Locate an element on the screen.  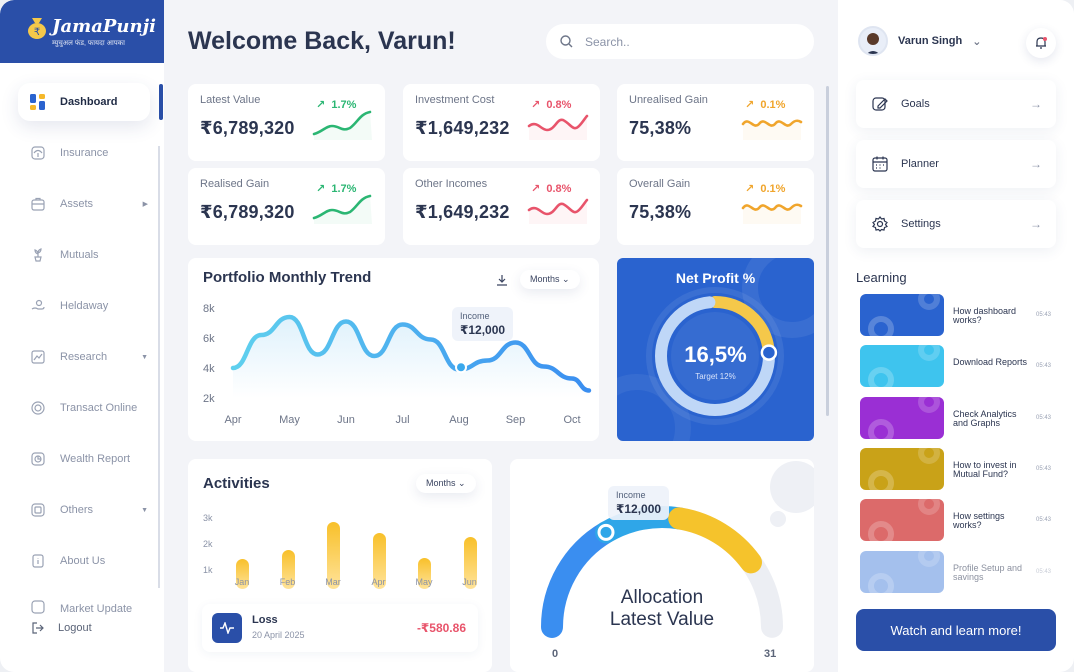
gauge-min-label: 0 is located at coordinates (555, 654).